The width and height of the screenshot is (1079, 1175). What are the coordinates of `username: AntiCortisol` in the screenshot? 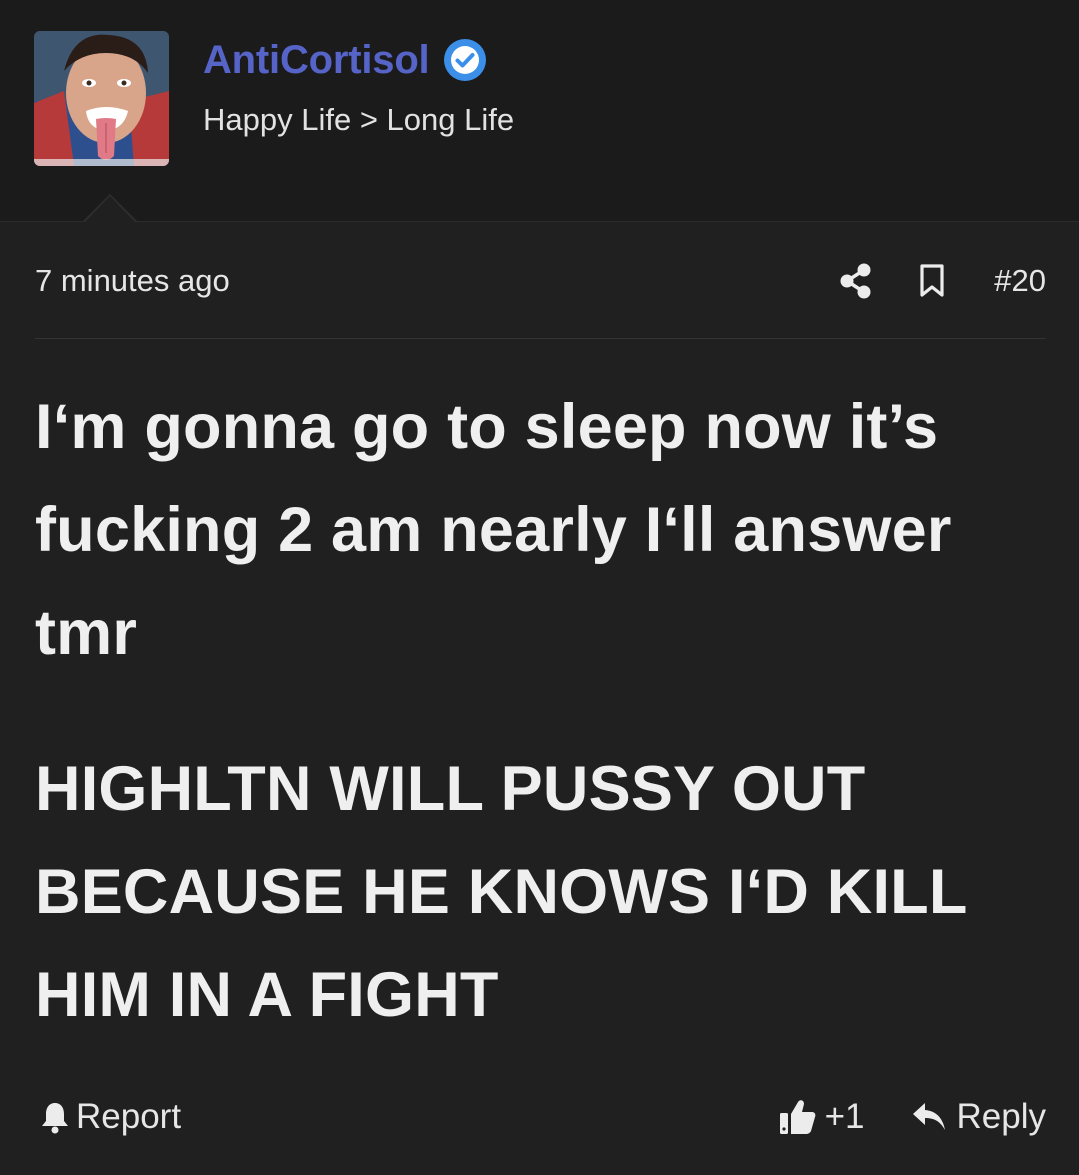 It's located at (316, 60).